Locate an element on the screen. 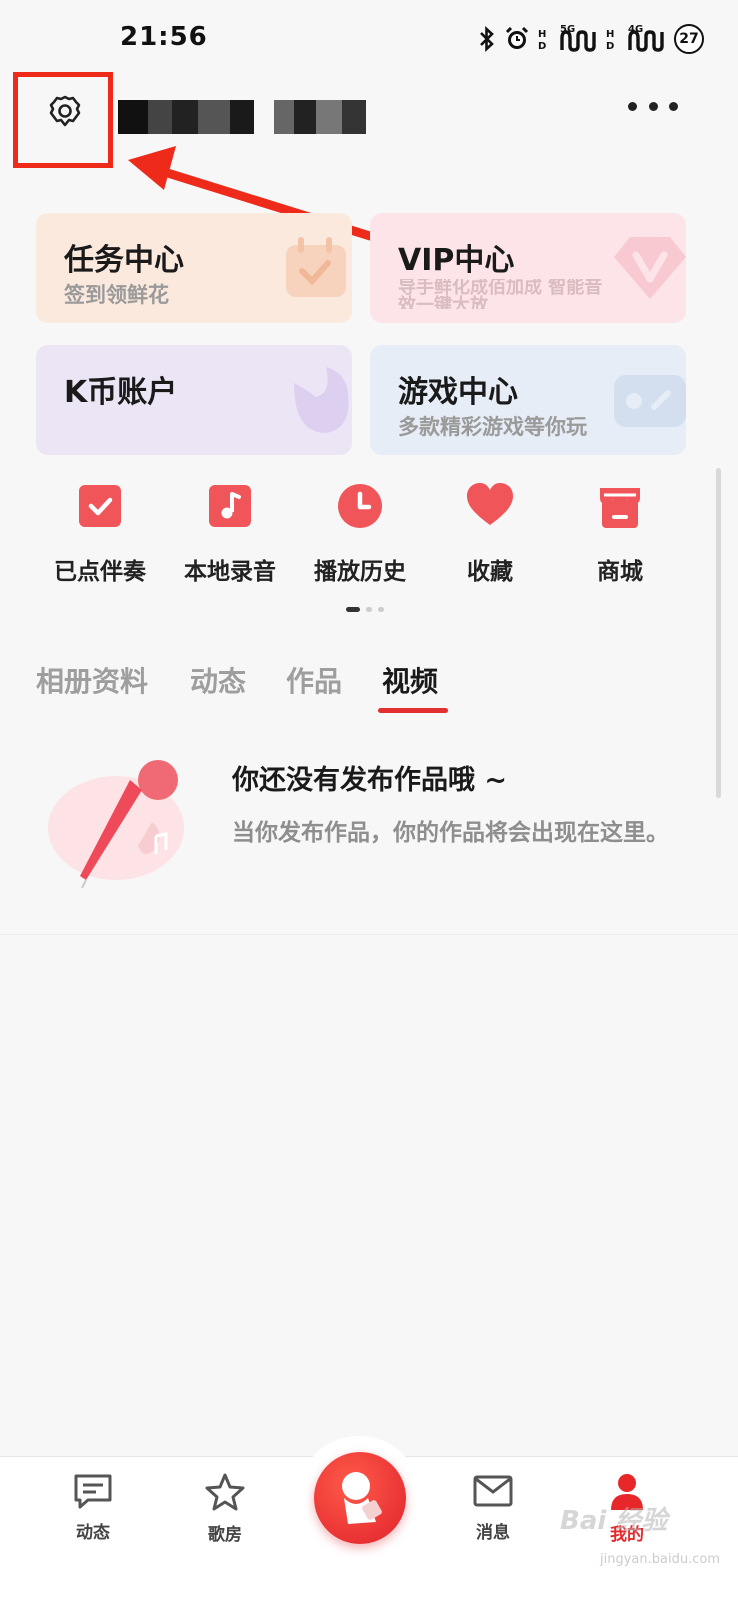  chat-icon is located at coordinates (93, 1491).